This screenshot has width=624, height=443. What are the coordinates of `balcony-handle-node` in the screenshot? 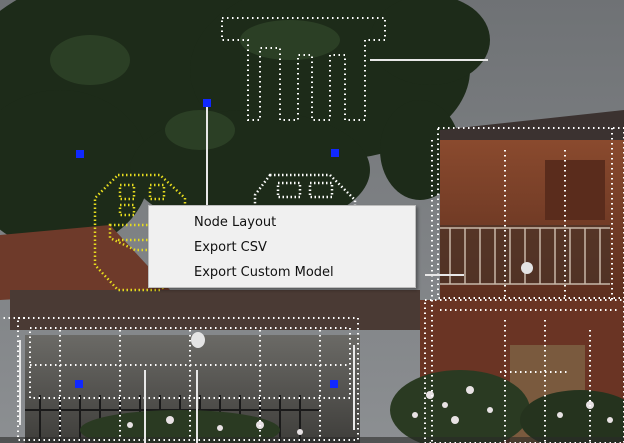 It's located at (527, 268).